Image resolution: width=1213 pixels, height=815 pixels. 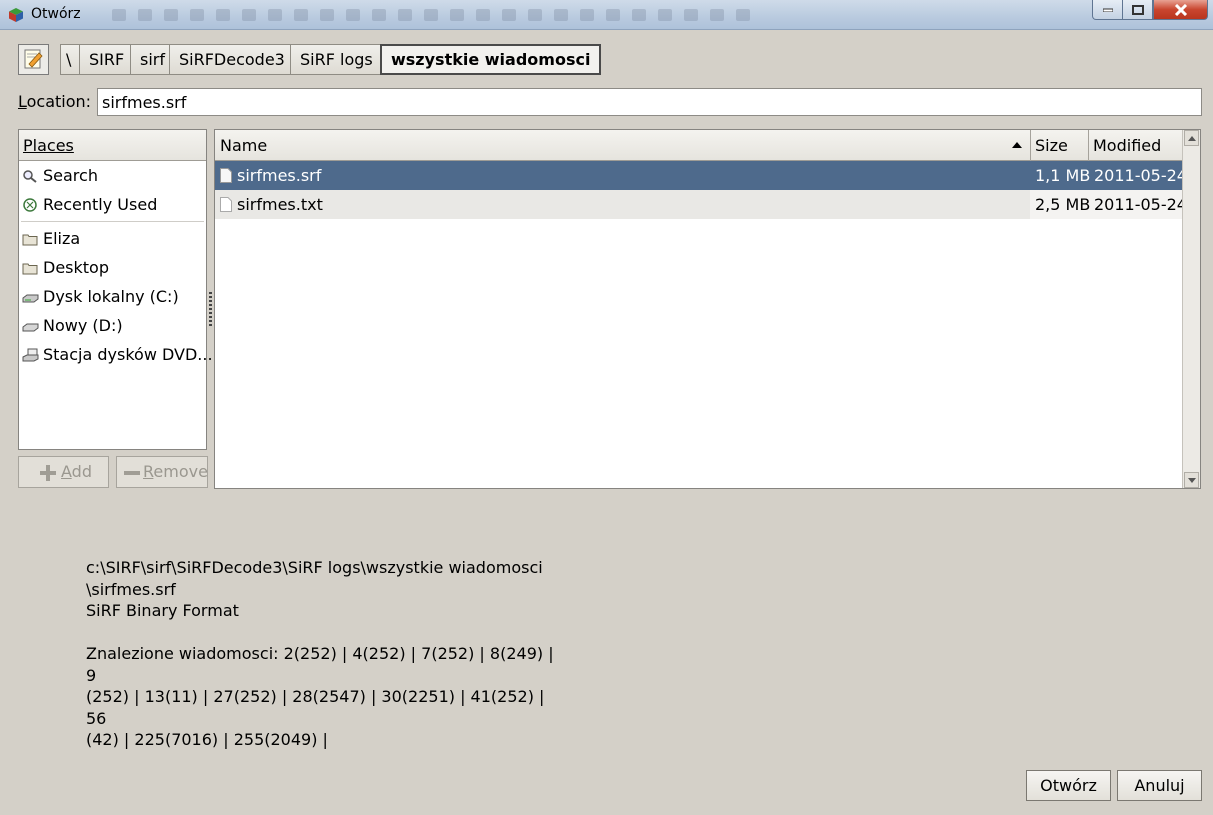 I want to click on places-separator, so click(x=112, y=221).